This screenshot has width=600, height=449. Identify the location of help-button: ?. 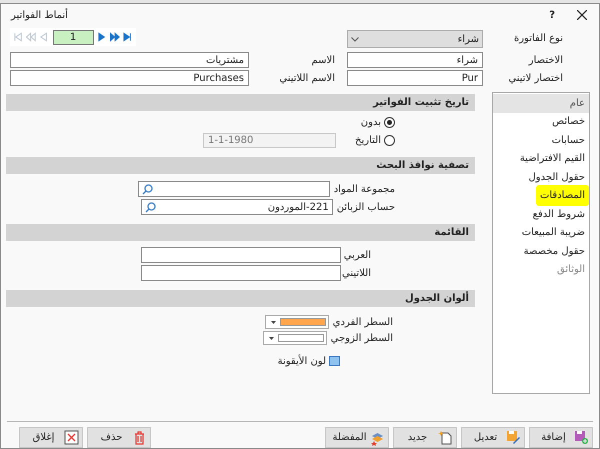
(552, 15).